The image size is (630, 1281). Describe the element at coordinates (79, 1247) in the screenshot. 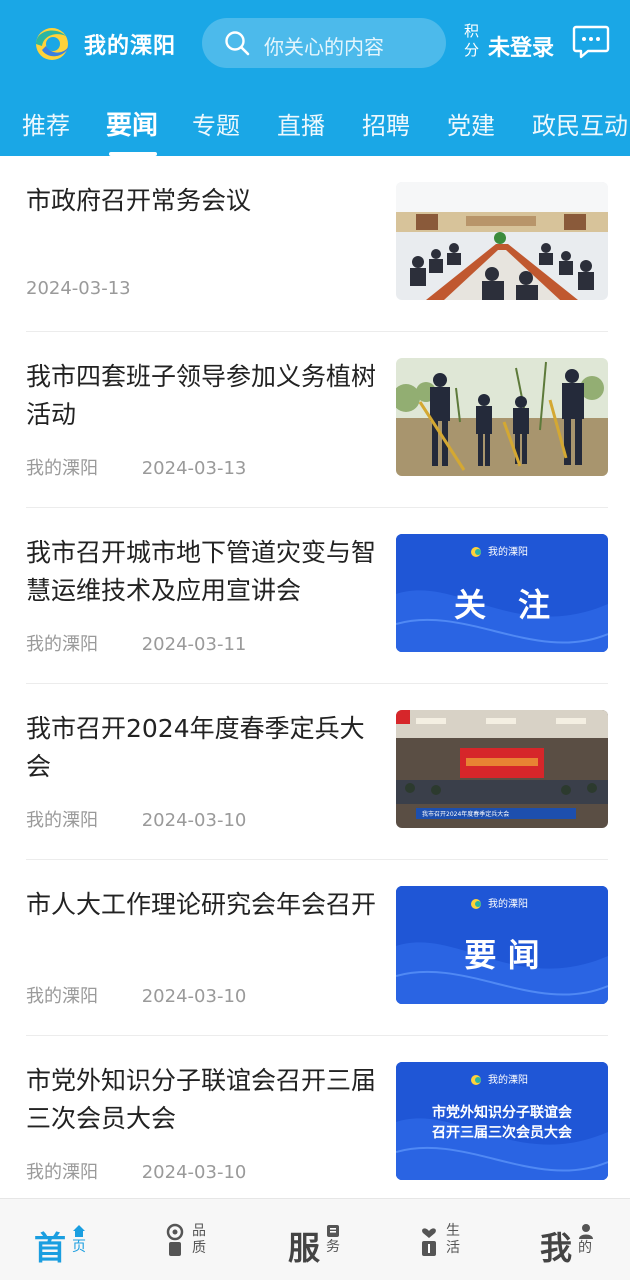

I see `nav-home-small: 页` at that location.